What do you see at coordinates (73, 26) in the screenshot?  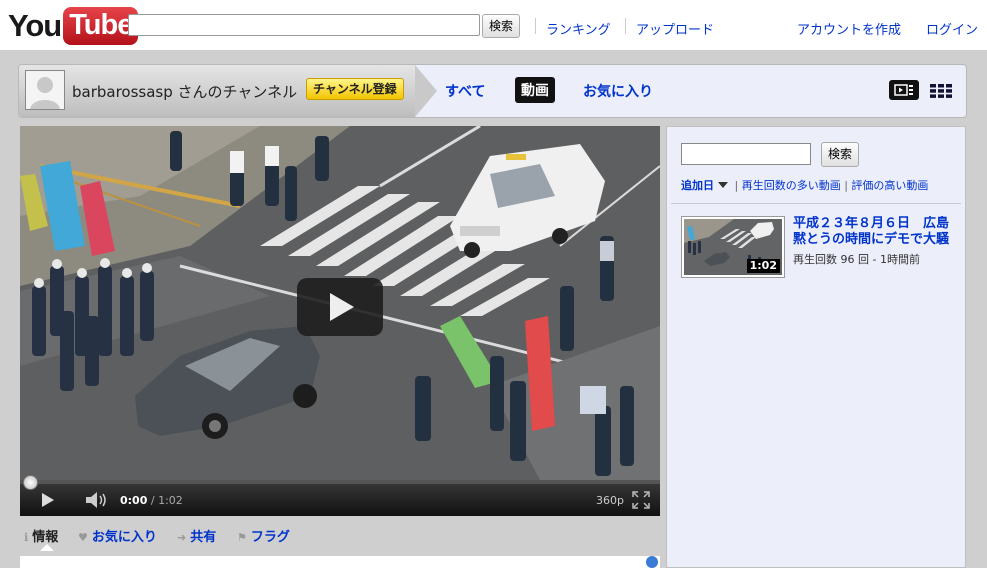 I see `youtube-logo: You Tube` at bounding box center [73, 26].